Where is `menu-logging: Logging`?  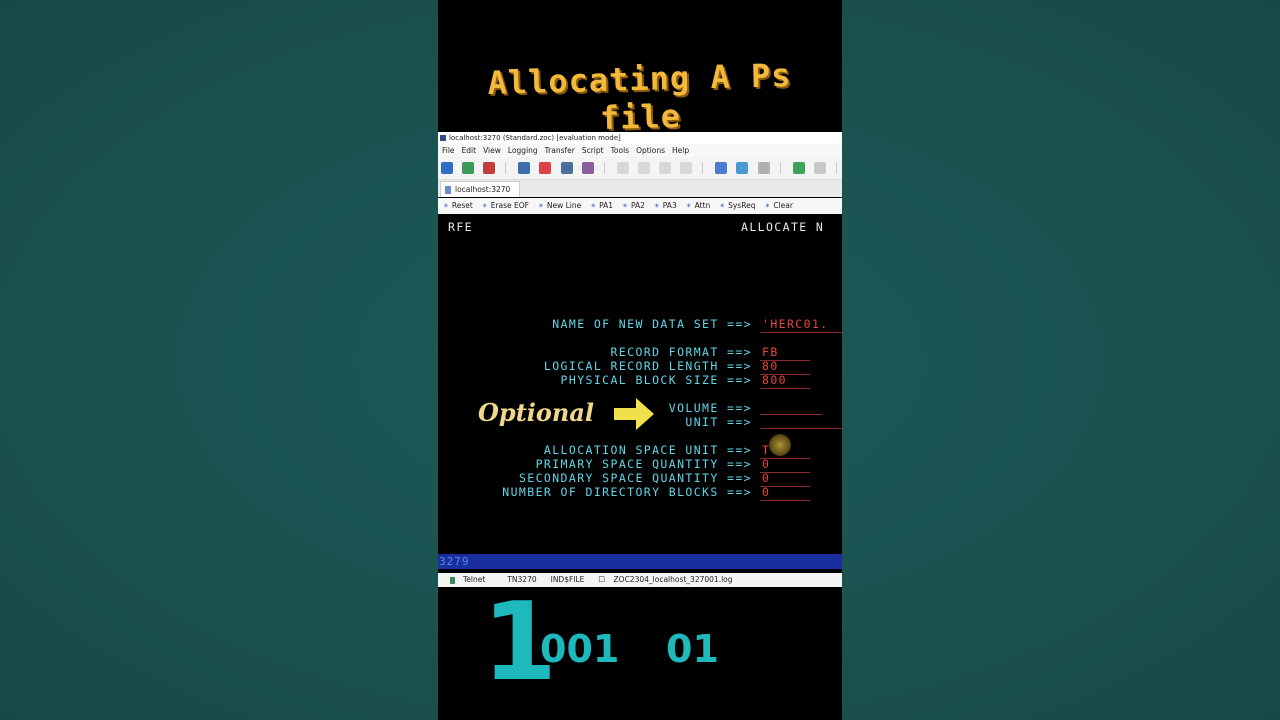
menu-logging: Logging is located at coordinates (523, 150).